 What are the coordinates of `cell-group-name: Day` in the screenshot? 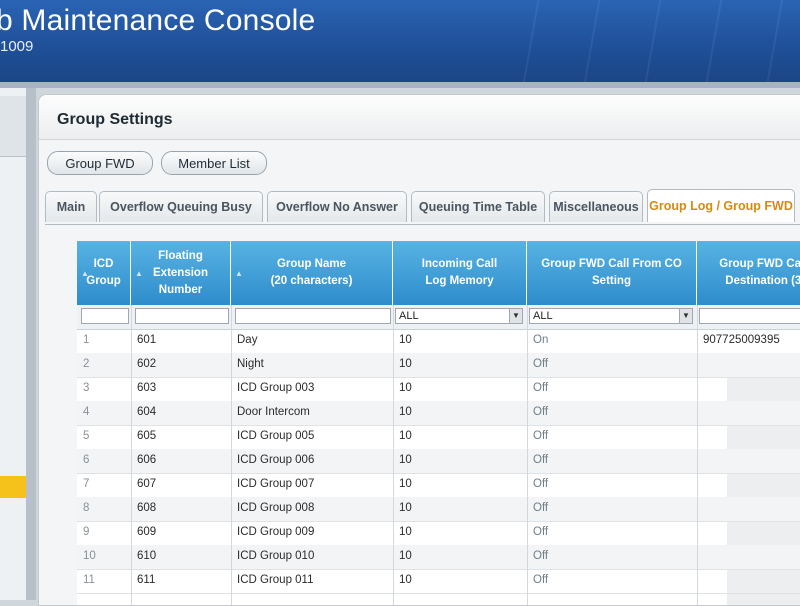 It's located at (247, 340).